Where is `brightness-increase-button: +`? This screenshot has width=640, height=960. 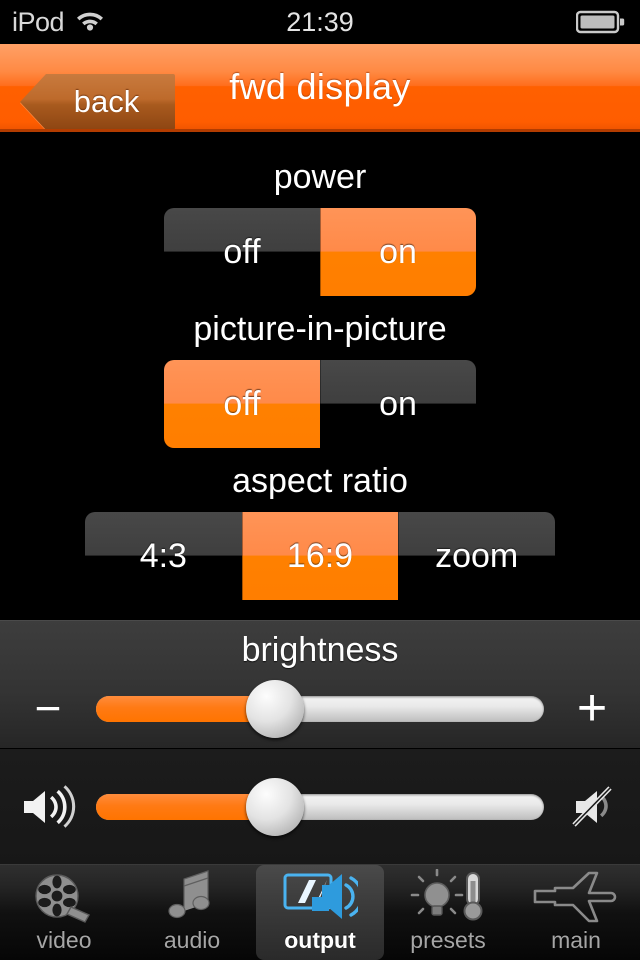
brightness-increase-button: + is located at coordinates (592, 708).